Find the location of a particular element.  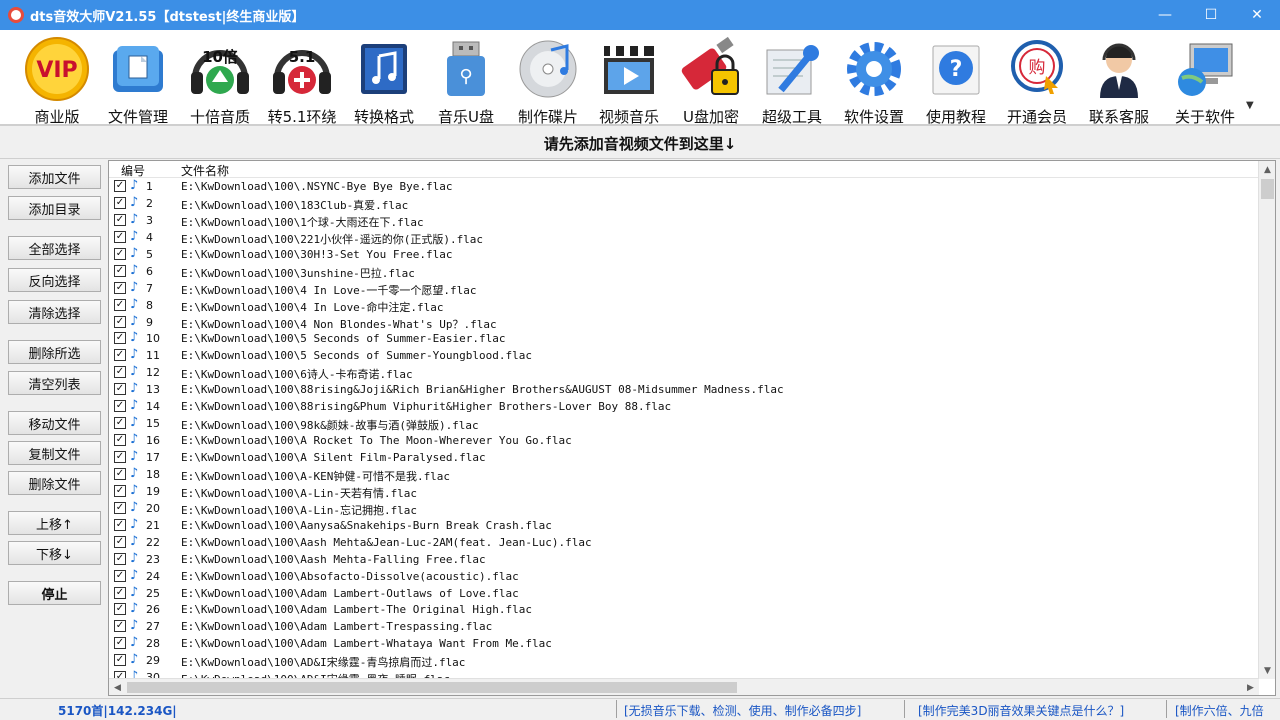

toolbar-member: 购 开通会员 is located at coordinates (1037, 78).